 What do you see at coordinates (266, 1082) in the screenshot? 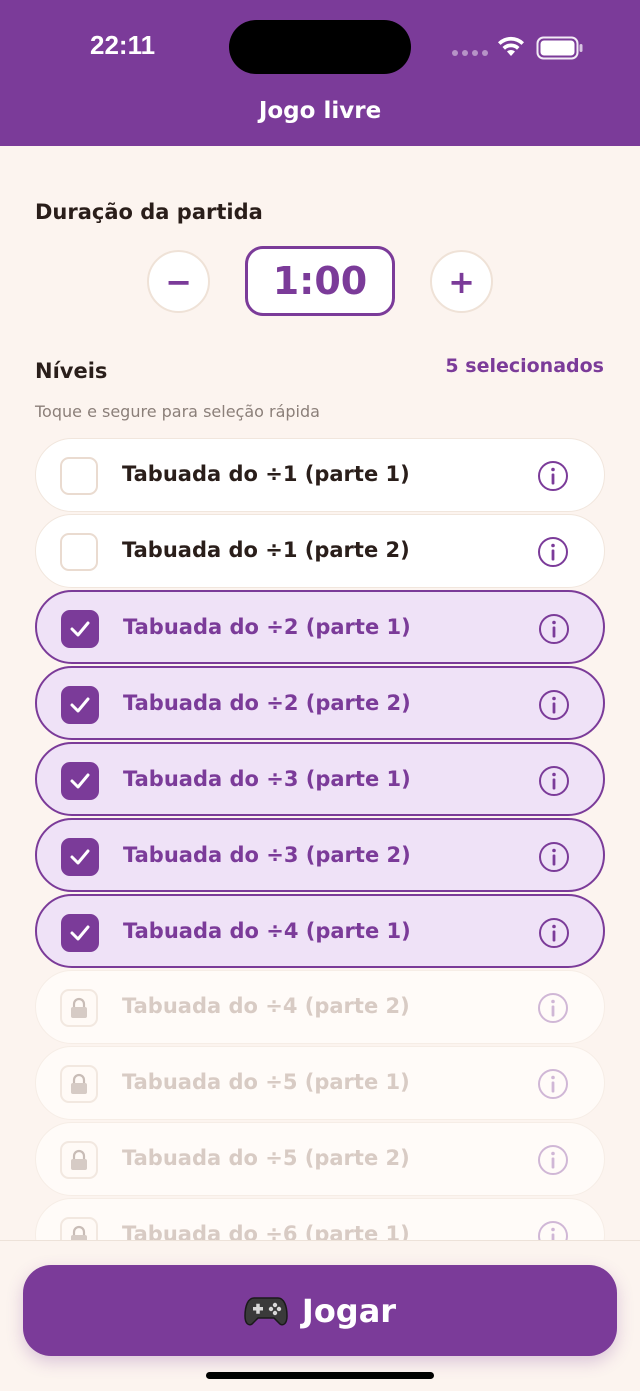
I see `level-label: Tabuada do ÷5 (parte 1)` at bounding box center [266, 1082].